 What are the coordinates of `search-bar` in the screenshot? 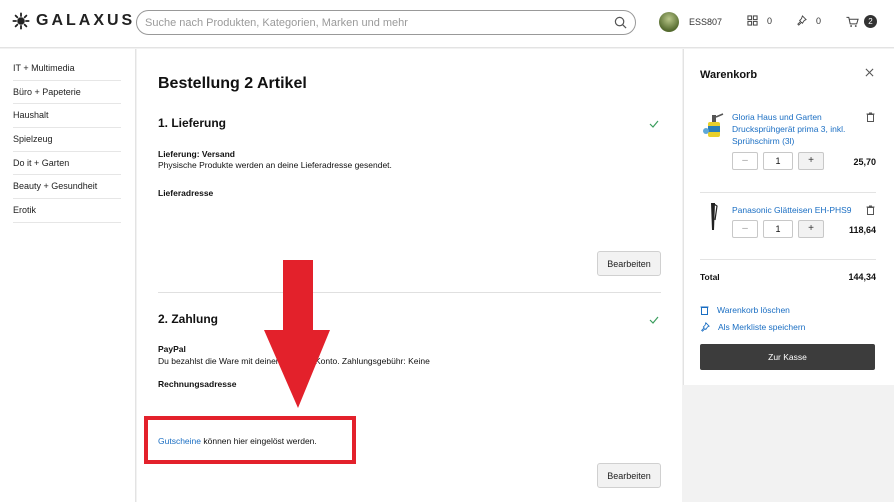 It's located at (386, 22).